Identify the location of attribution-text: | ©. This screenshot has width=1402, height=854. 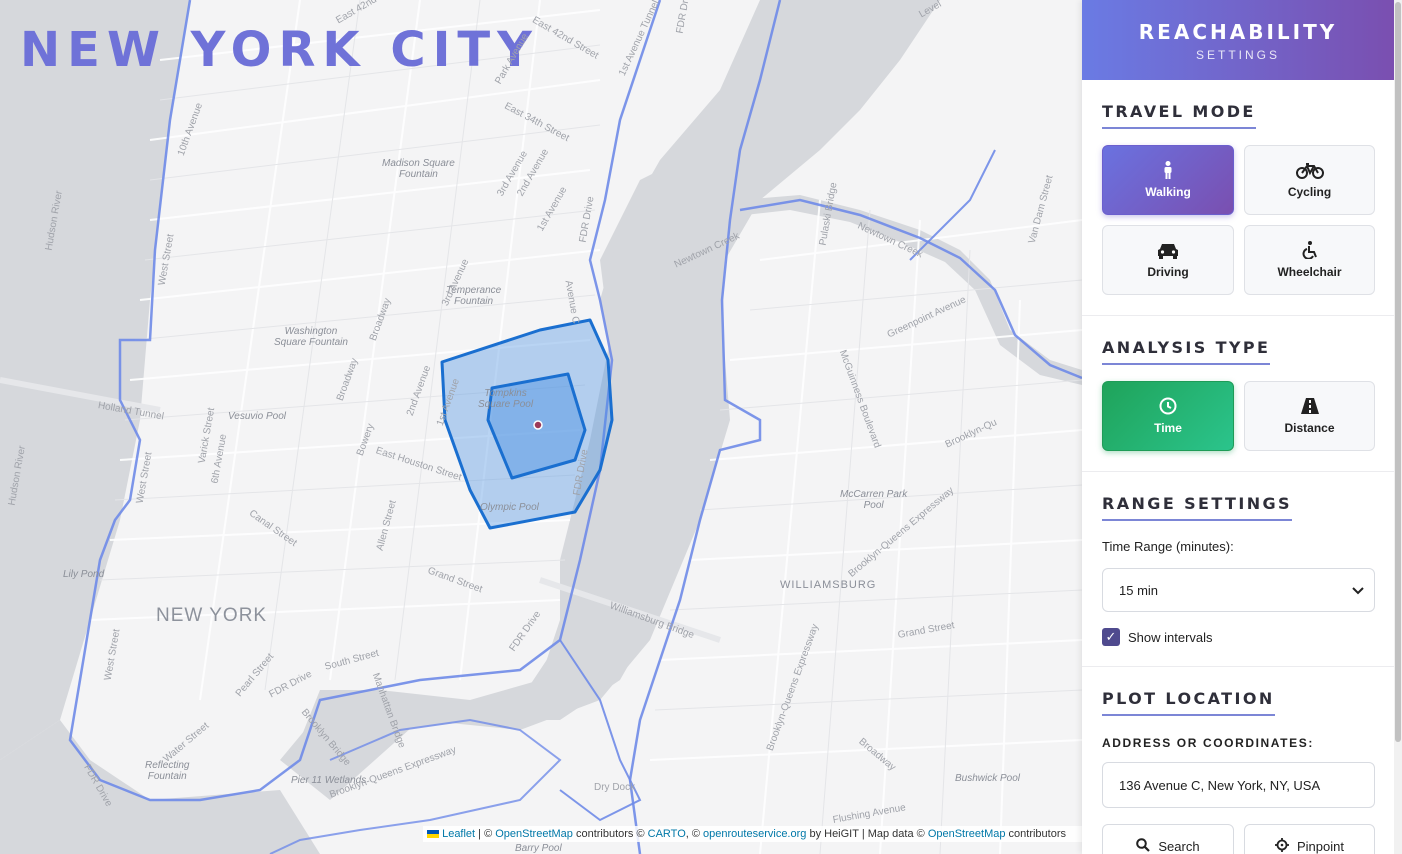
(485, 834).